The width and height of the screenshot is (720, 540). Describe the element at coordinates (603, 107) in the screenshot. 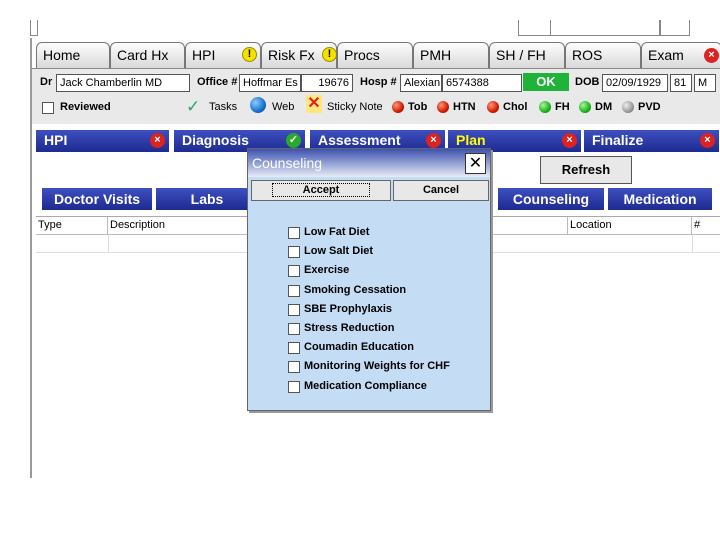

I see `dm-label: DM` at that location.